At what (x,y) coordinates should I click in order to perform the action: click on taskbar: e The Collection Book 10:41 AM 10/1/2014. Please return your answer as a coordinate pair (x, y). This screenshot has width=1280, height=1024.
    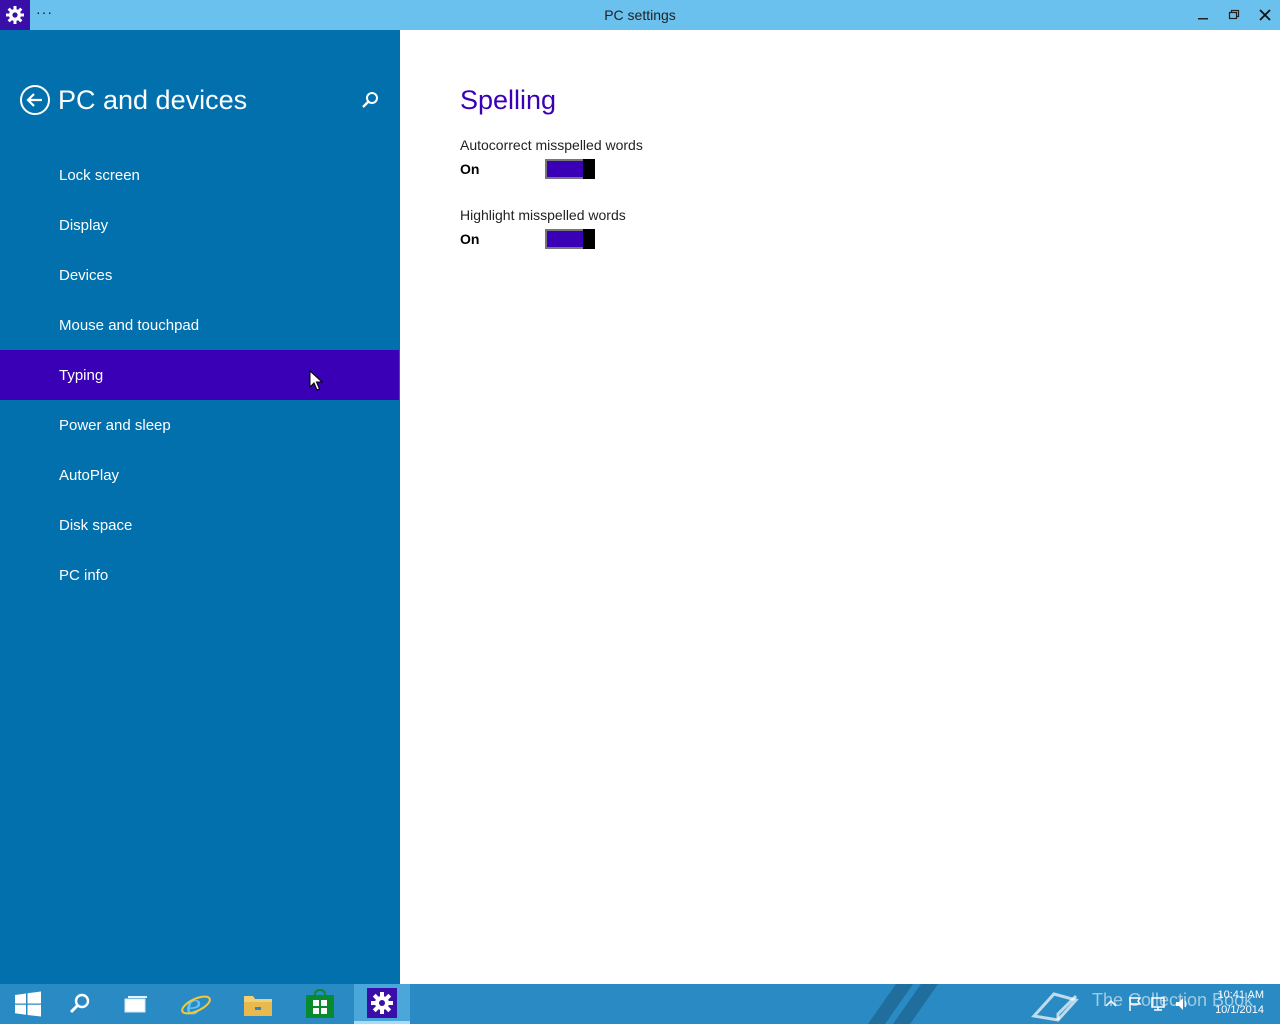
    Looking at the image, I should click on (640, 1004).